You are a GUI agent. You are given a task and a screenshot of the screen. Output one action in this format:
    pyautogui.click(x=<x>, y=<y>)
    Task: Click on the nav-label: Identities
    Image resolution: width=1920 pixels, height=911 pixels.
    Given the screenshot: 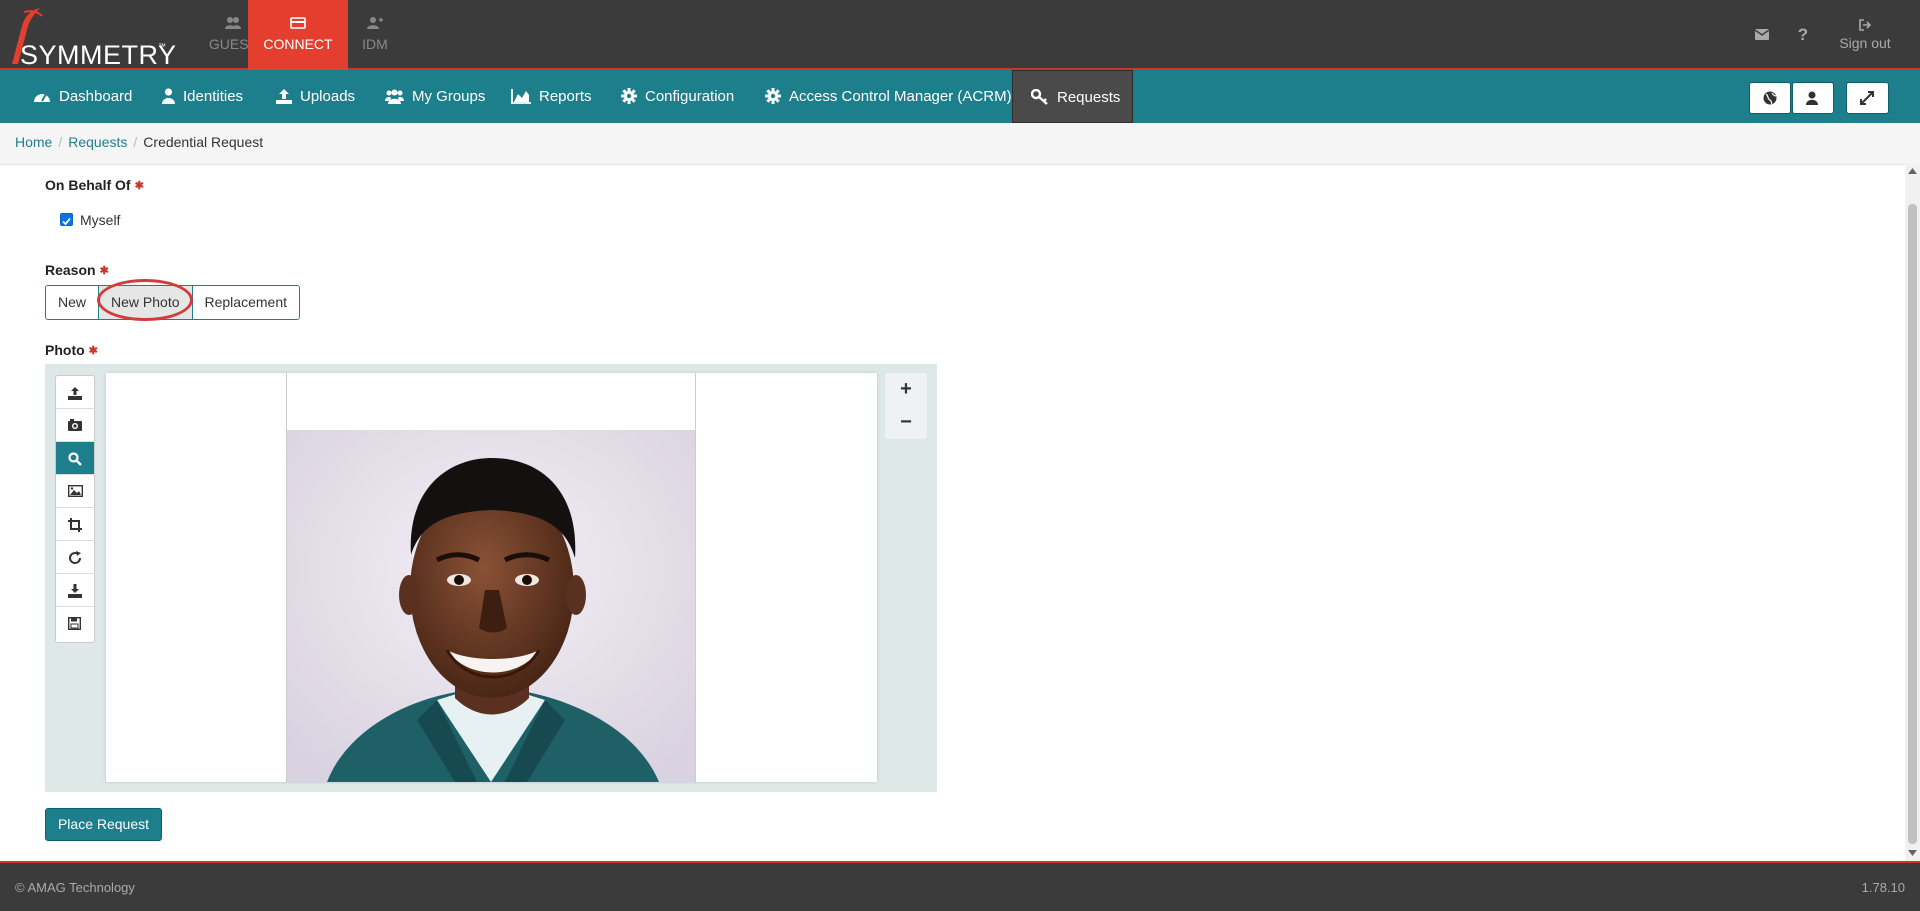 What is the action you would take?
    pyautogui.click(x=213, y=96)
    